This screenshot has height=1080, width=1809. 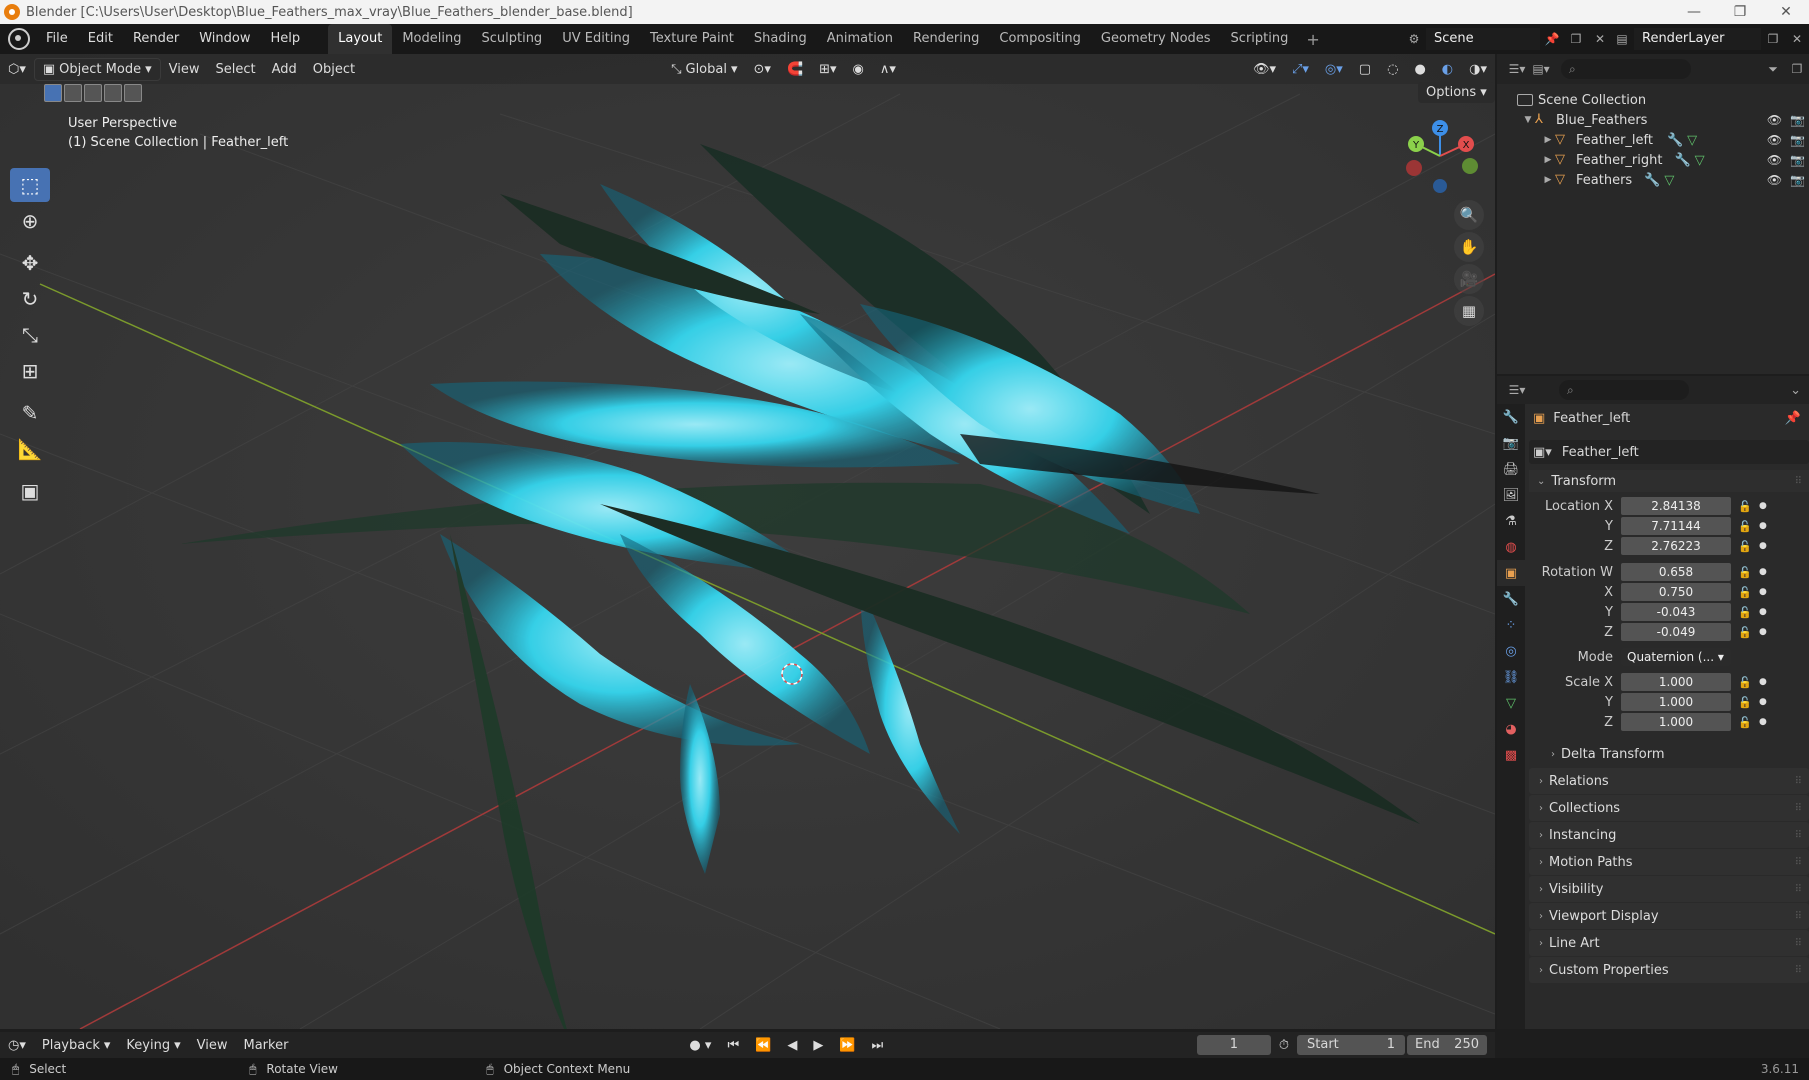 I want to click on annotate-tool-icon: ✎, so click(x=30, y=413).